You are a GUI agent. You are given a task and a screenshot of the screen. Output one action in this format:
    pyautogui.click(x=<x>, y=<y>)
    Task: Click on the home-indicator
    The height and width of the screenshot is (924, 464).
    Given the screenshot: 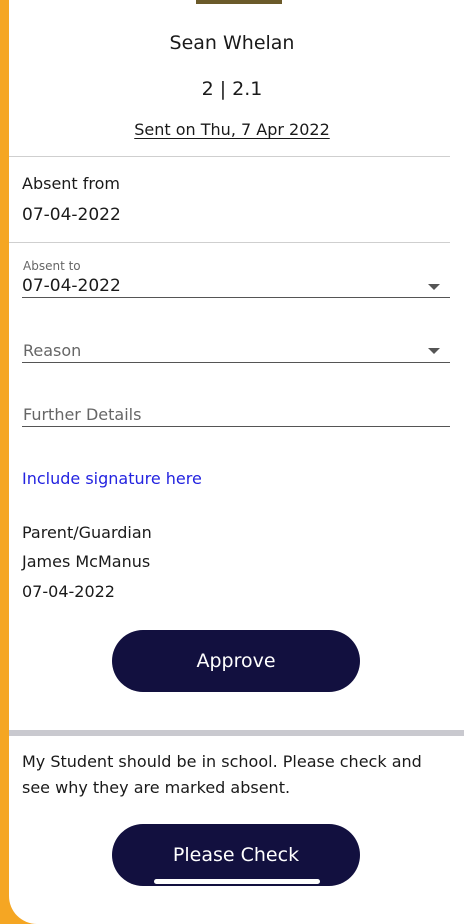 What is the action you would take?
    pyautogui.click(x=237, y=881)
    